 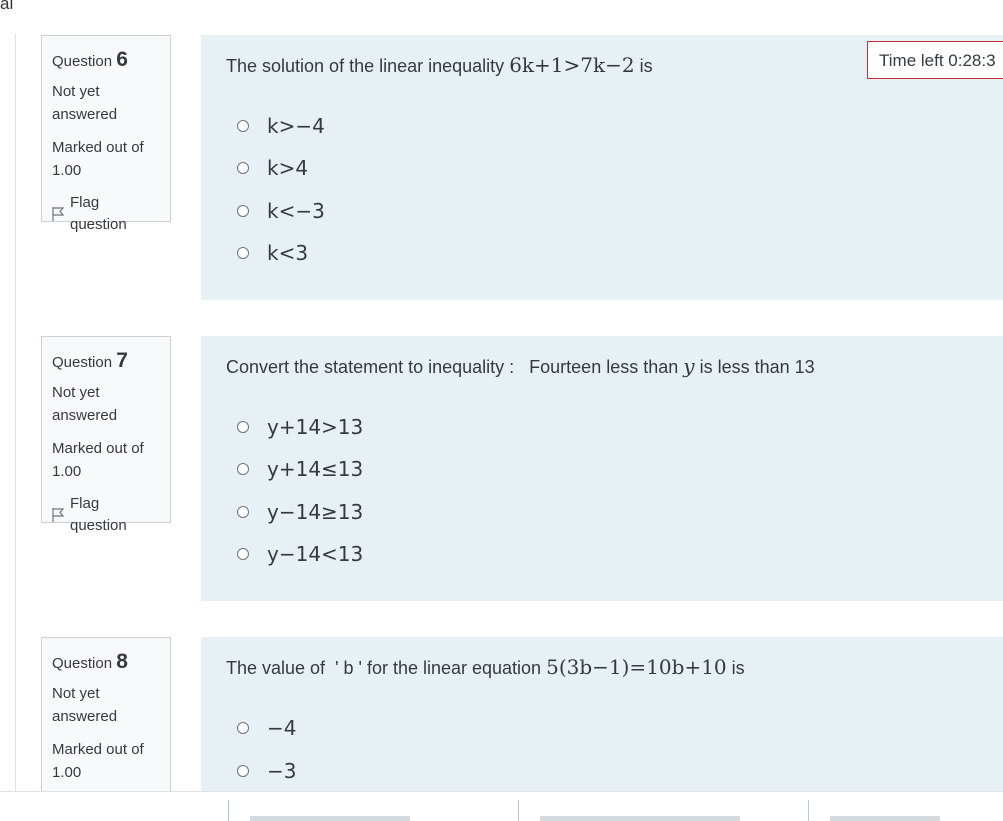 I want to click on option-label: y−14<13, so click(x=315, y=554).